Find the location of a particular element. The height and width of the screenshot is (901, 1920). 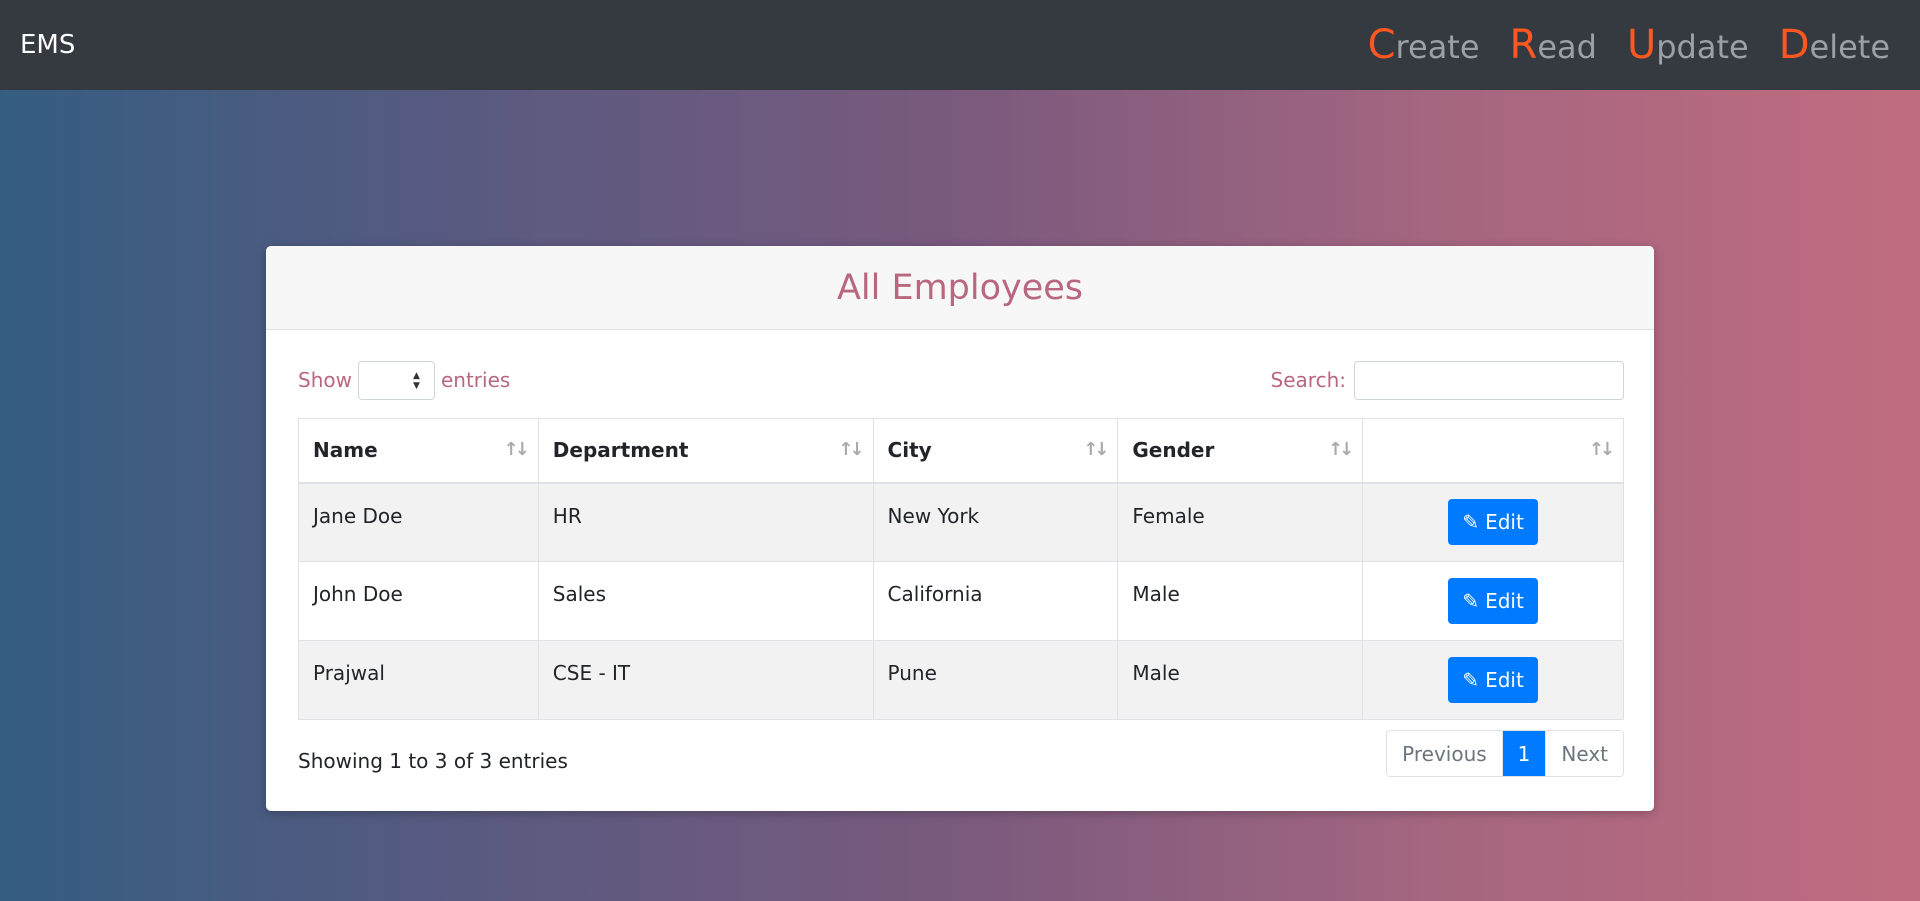

header-city: City ↑↓ is located at coordinates (995, 451).